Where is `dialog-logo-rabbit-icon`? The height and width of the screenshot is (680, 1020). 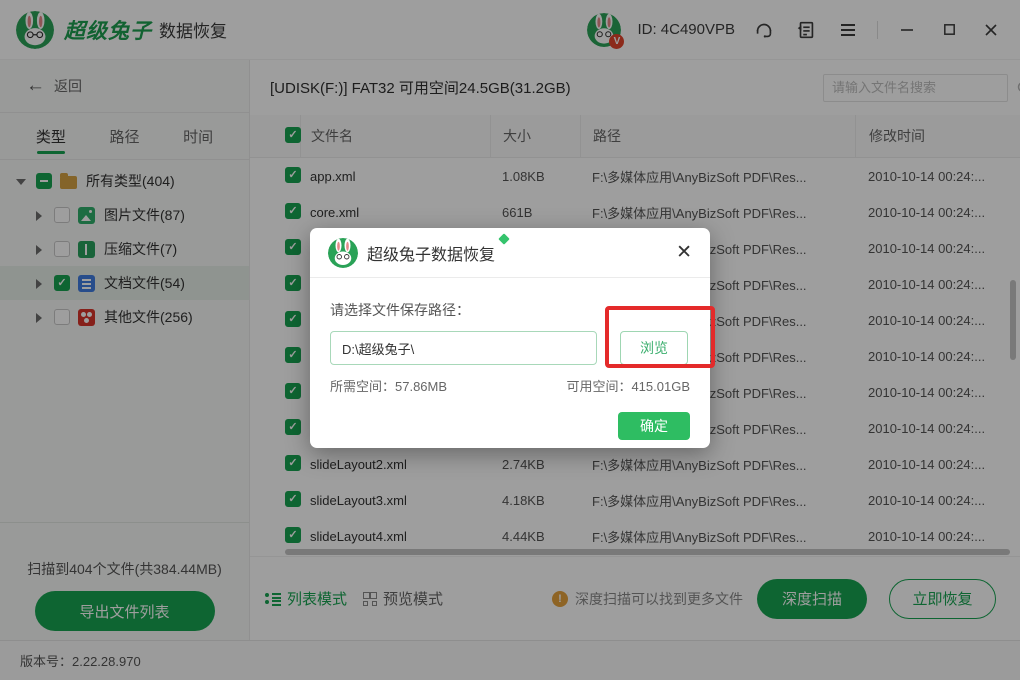
dialog-logo-rabbit-icon is located at coordinates (343, 252).